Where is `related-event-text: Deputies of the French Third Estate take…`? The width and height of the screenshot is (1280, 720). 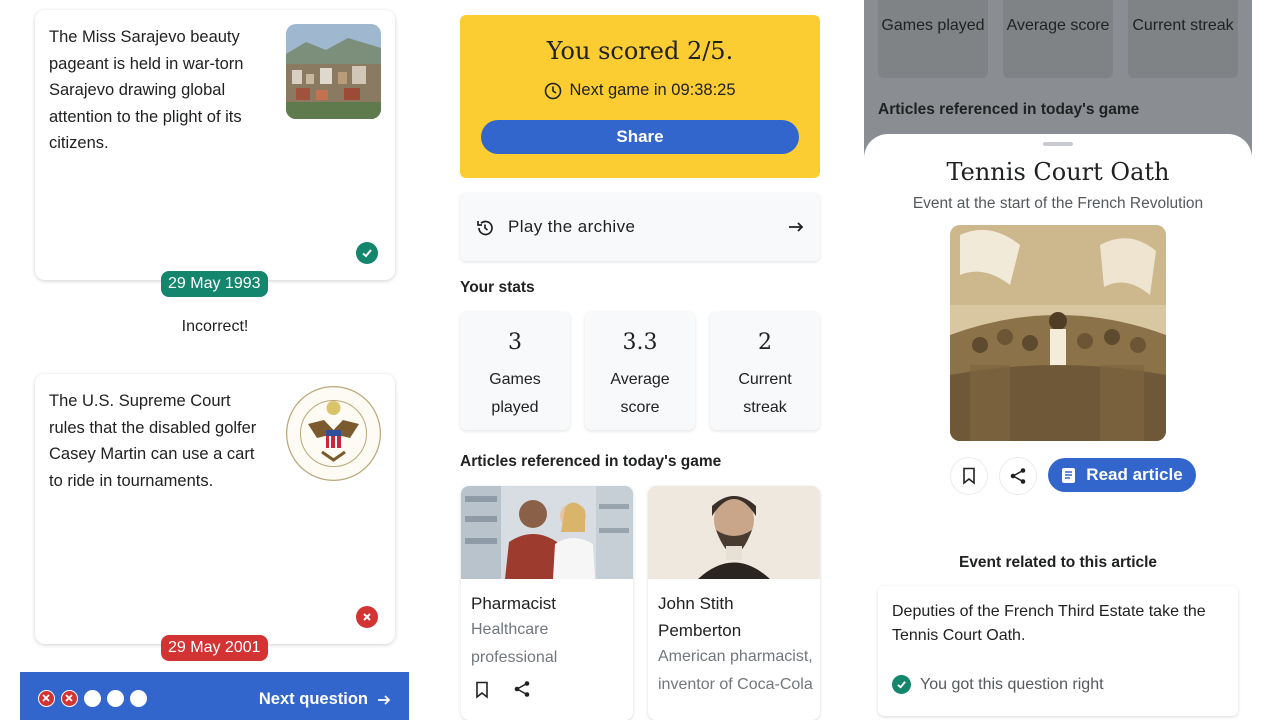
related-event-text: Deputies of the French Third Estate take… is located at coordinates (1049, 623).